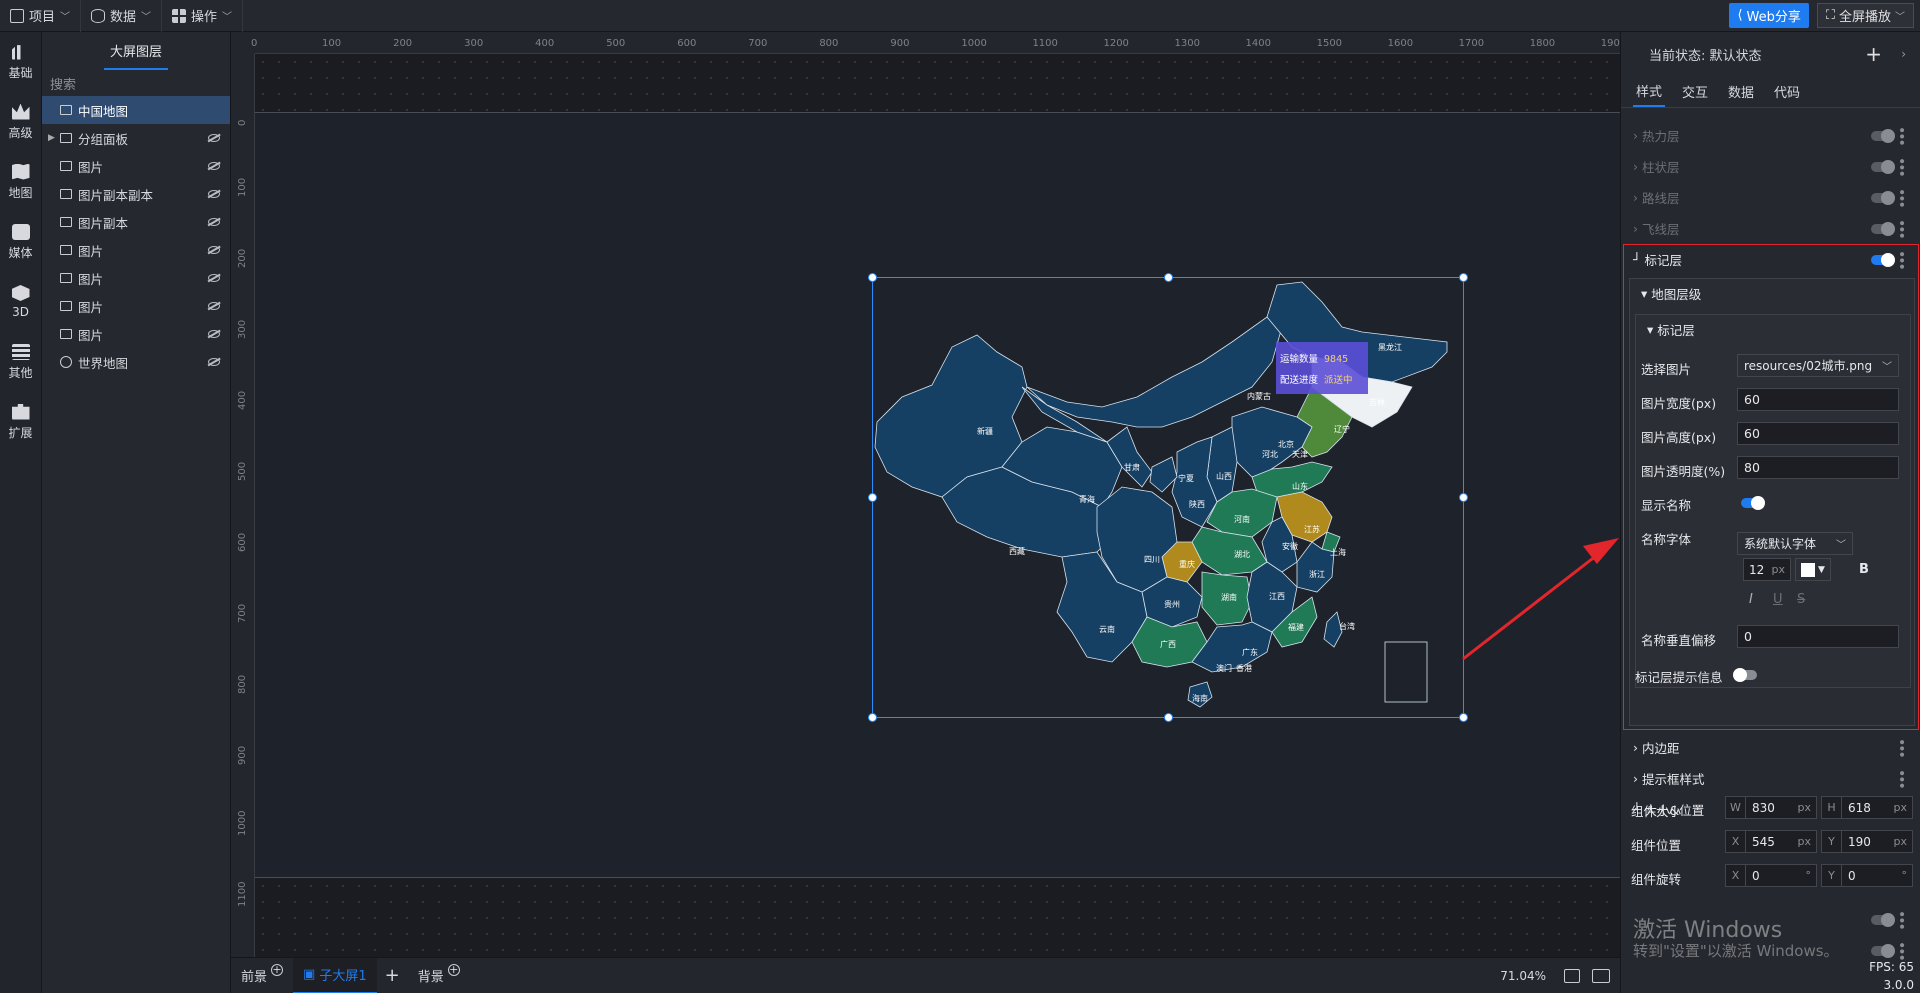 The height and width of the screenshot is (993, 1920). What do you see at coordinates (1772, 293) in the screenshot?
I see `map-level-header: ▾ 地图层级` at bounding box center [1772, 293].